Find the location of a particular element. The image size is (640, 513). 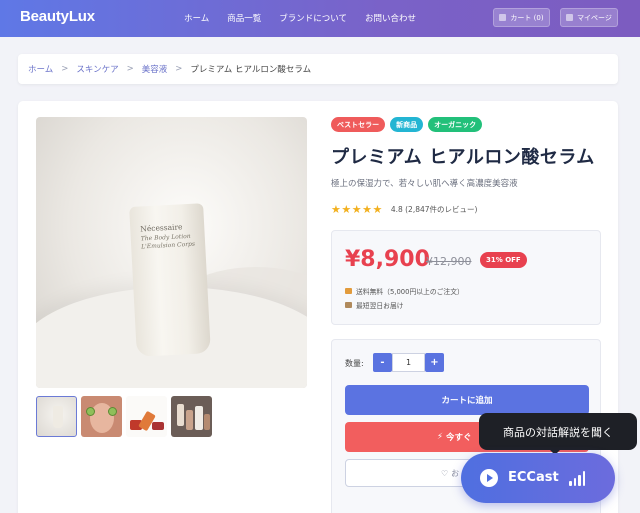

eccast-widget-button: ECCast is located at coordinates (538, 478).